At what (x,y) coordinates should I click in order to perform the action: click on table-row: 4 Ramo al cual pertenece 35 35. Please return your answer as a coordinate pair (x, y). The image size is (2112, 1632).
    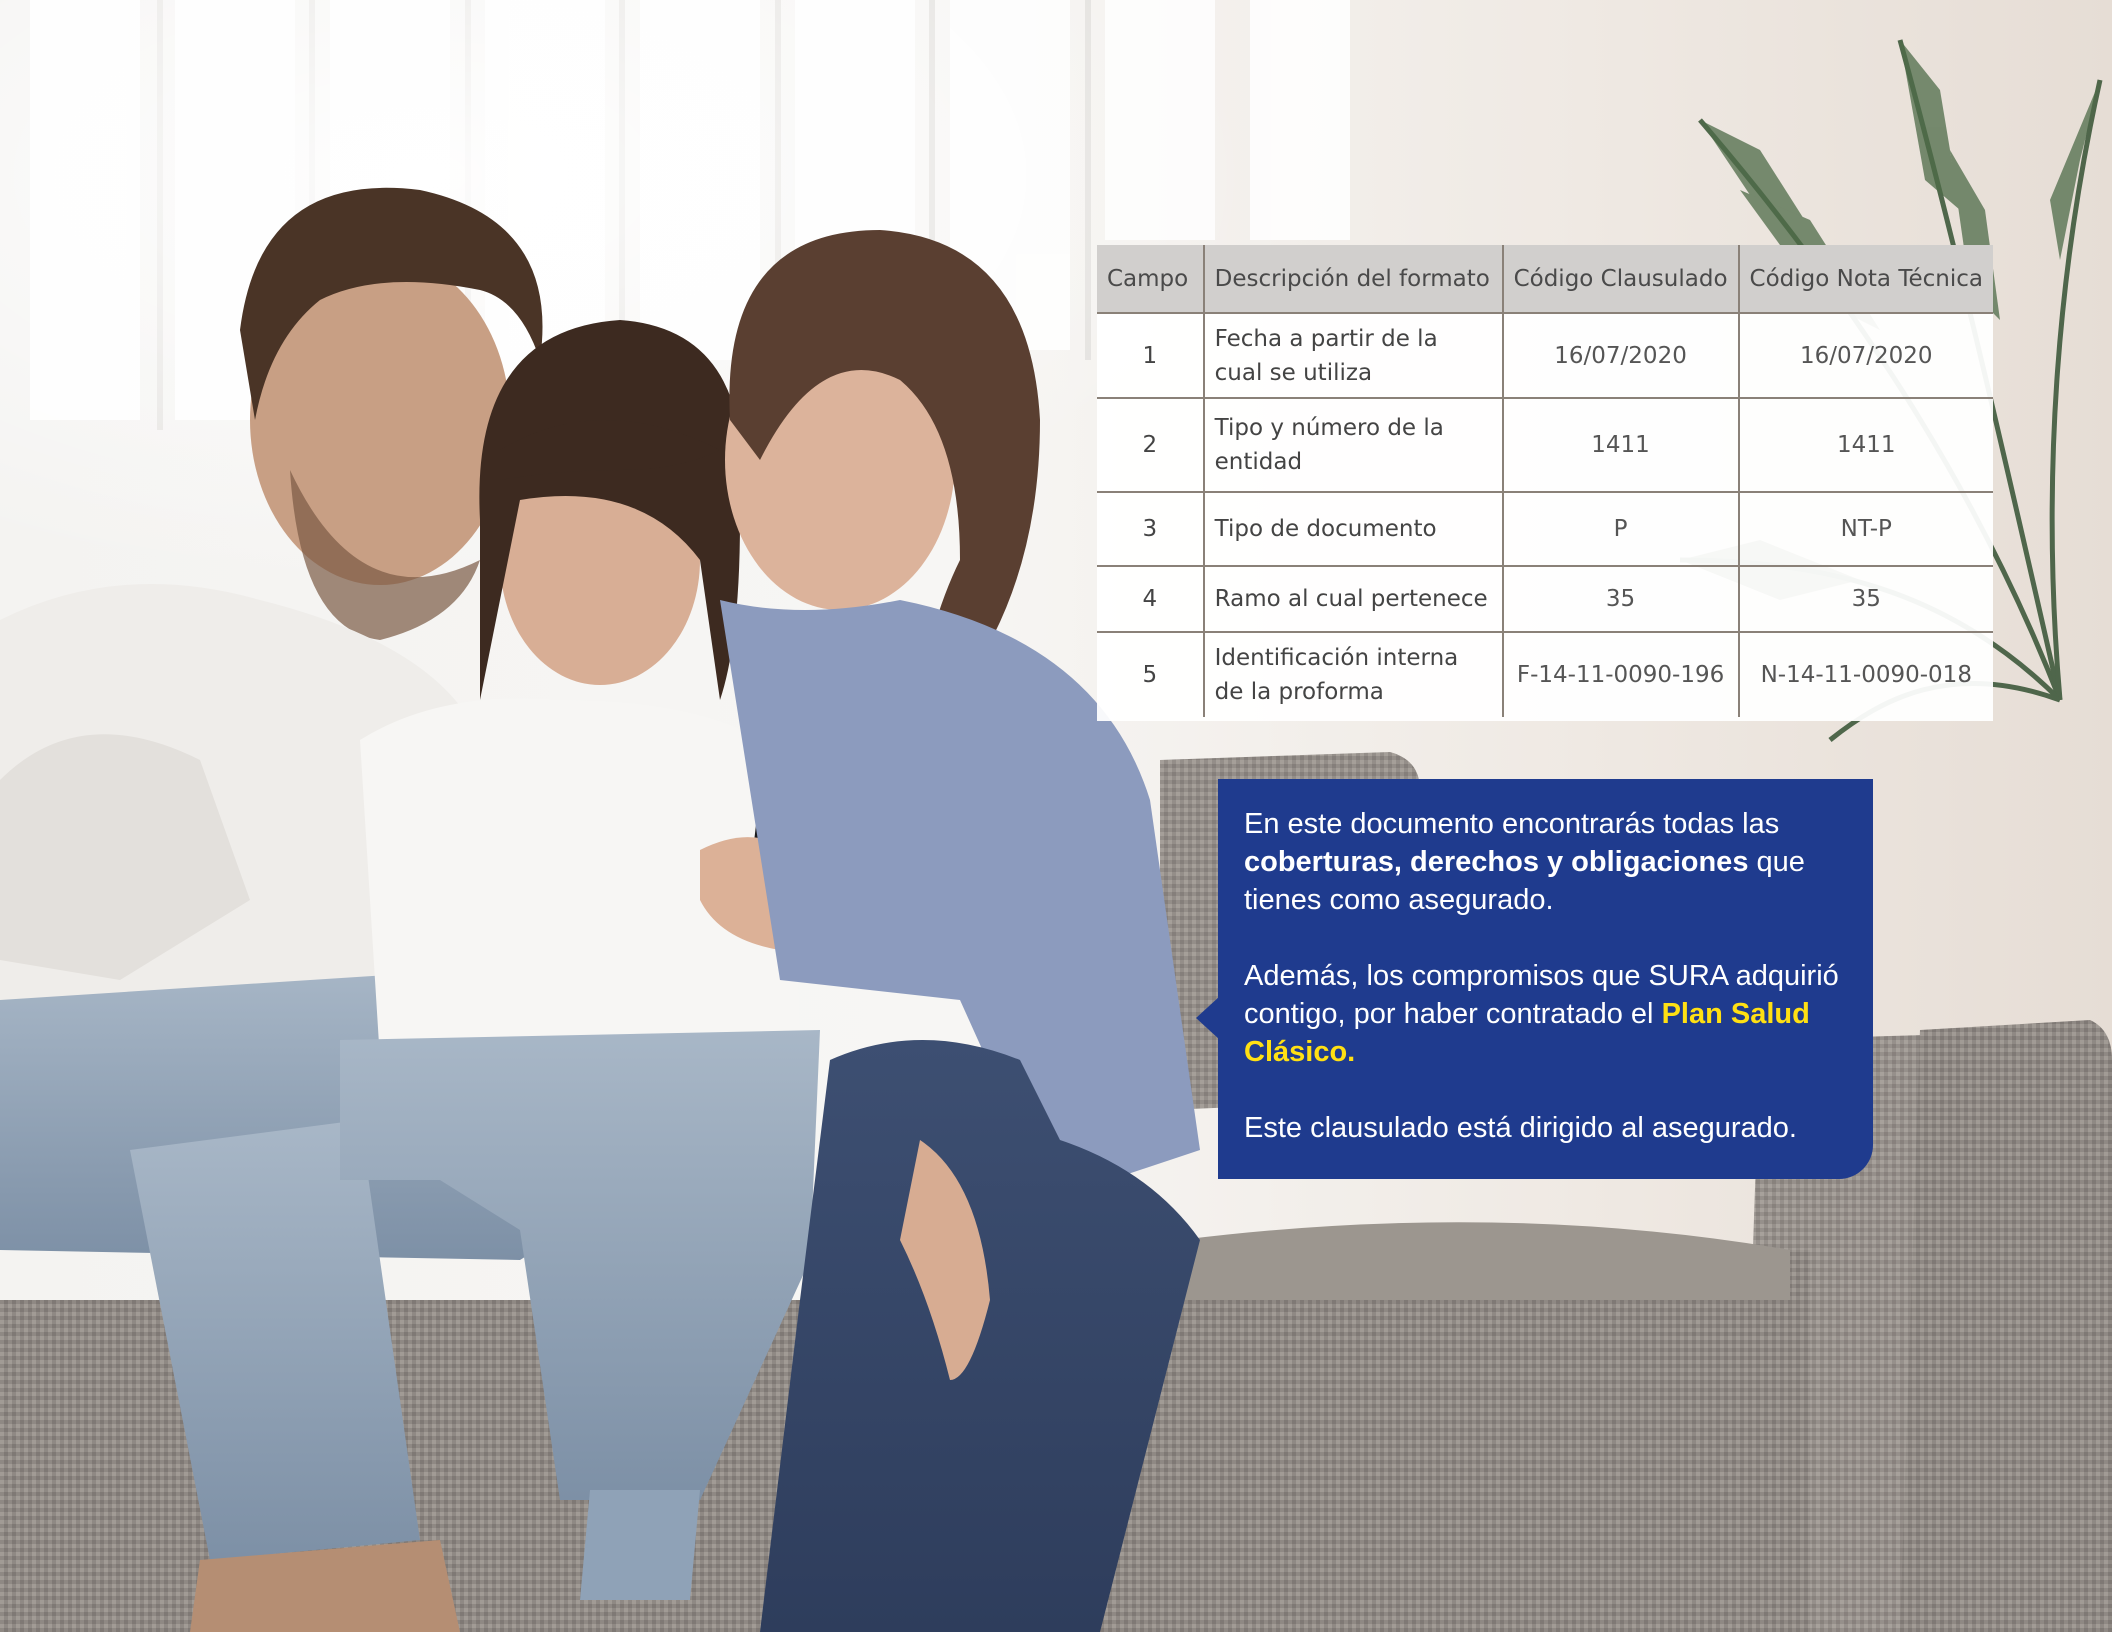
    Looking at the image, I should click on (1545, 598).